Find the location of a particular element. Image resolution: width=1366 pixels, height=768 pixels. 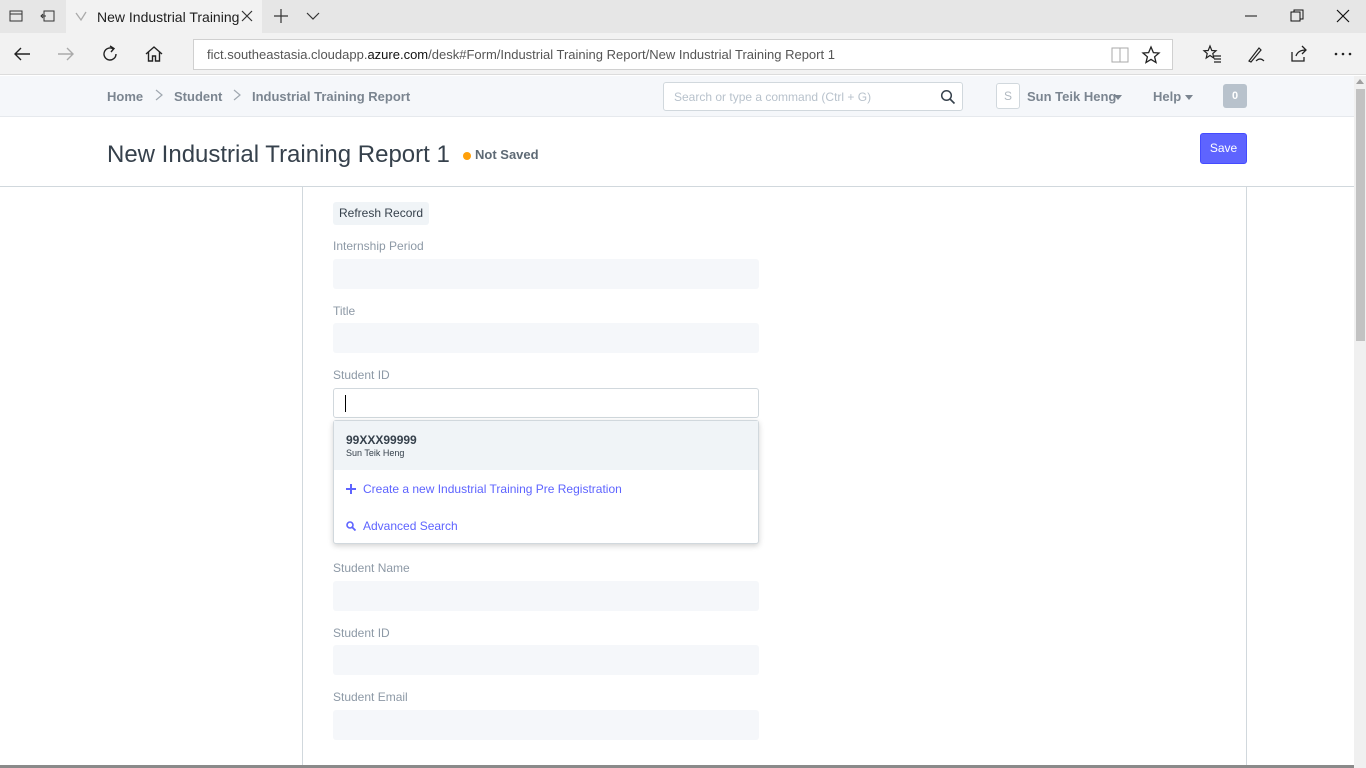

scrollbar-thumb is located at coordinates (1360, 215).